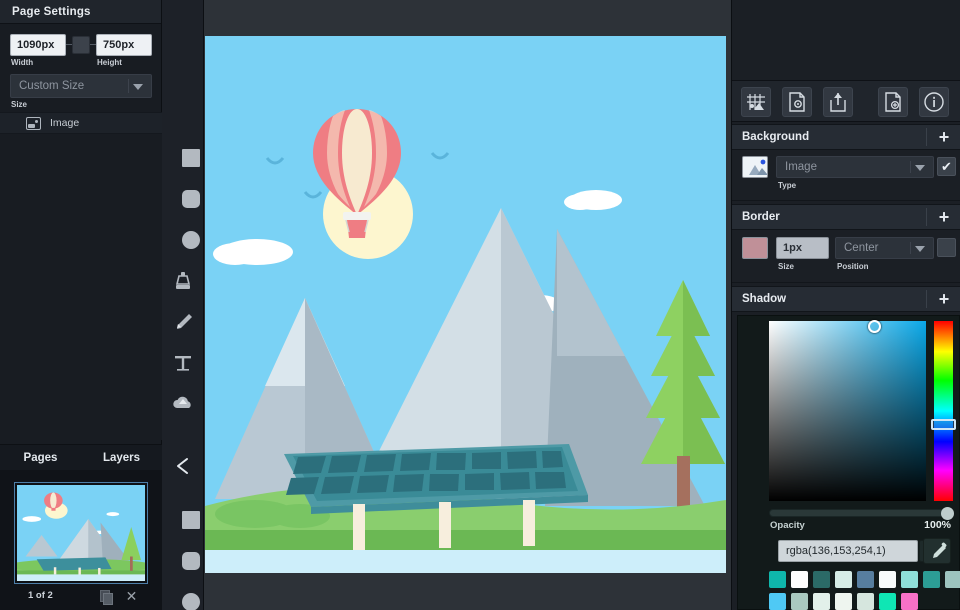 This screenshot has width=960, height=610. What do you see at coordinates (121, 458) in the screenshot?
I see `tab-layers: Layers` at bounding box center [121, 458].